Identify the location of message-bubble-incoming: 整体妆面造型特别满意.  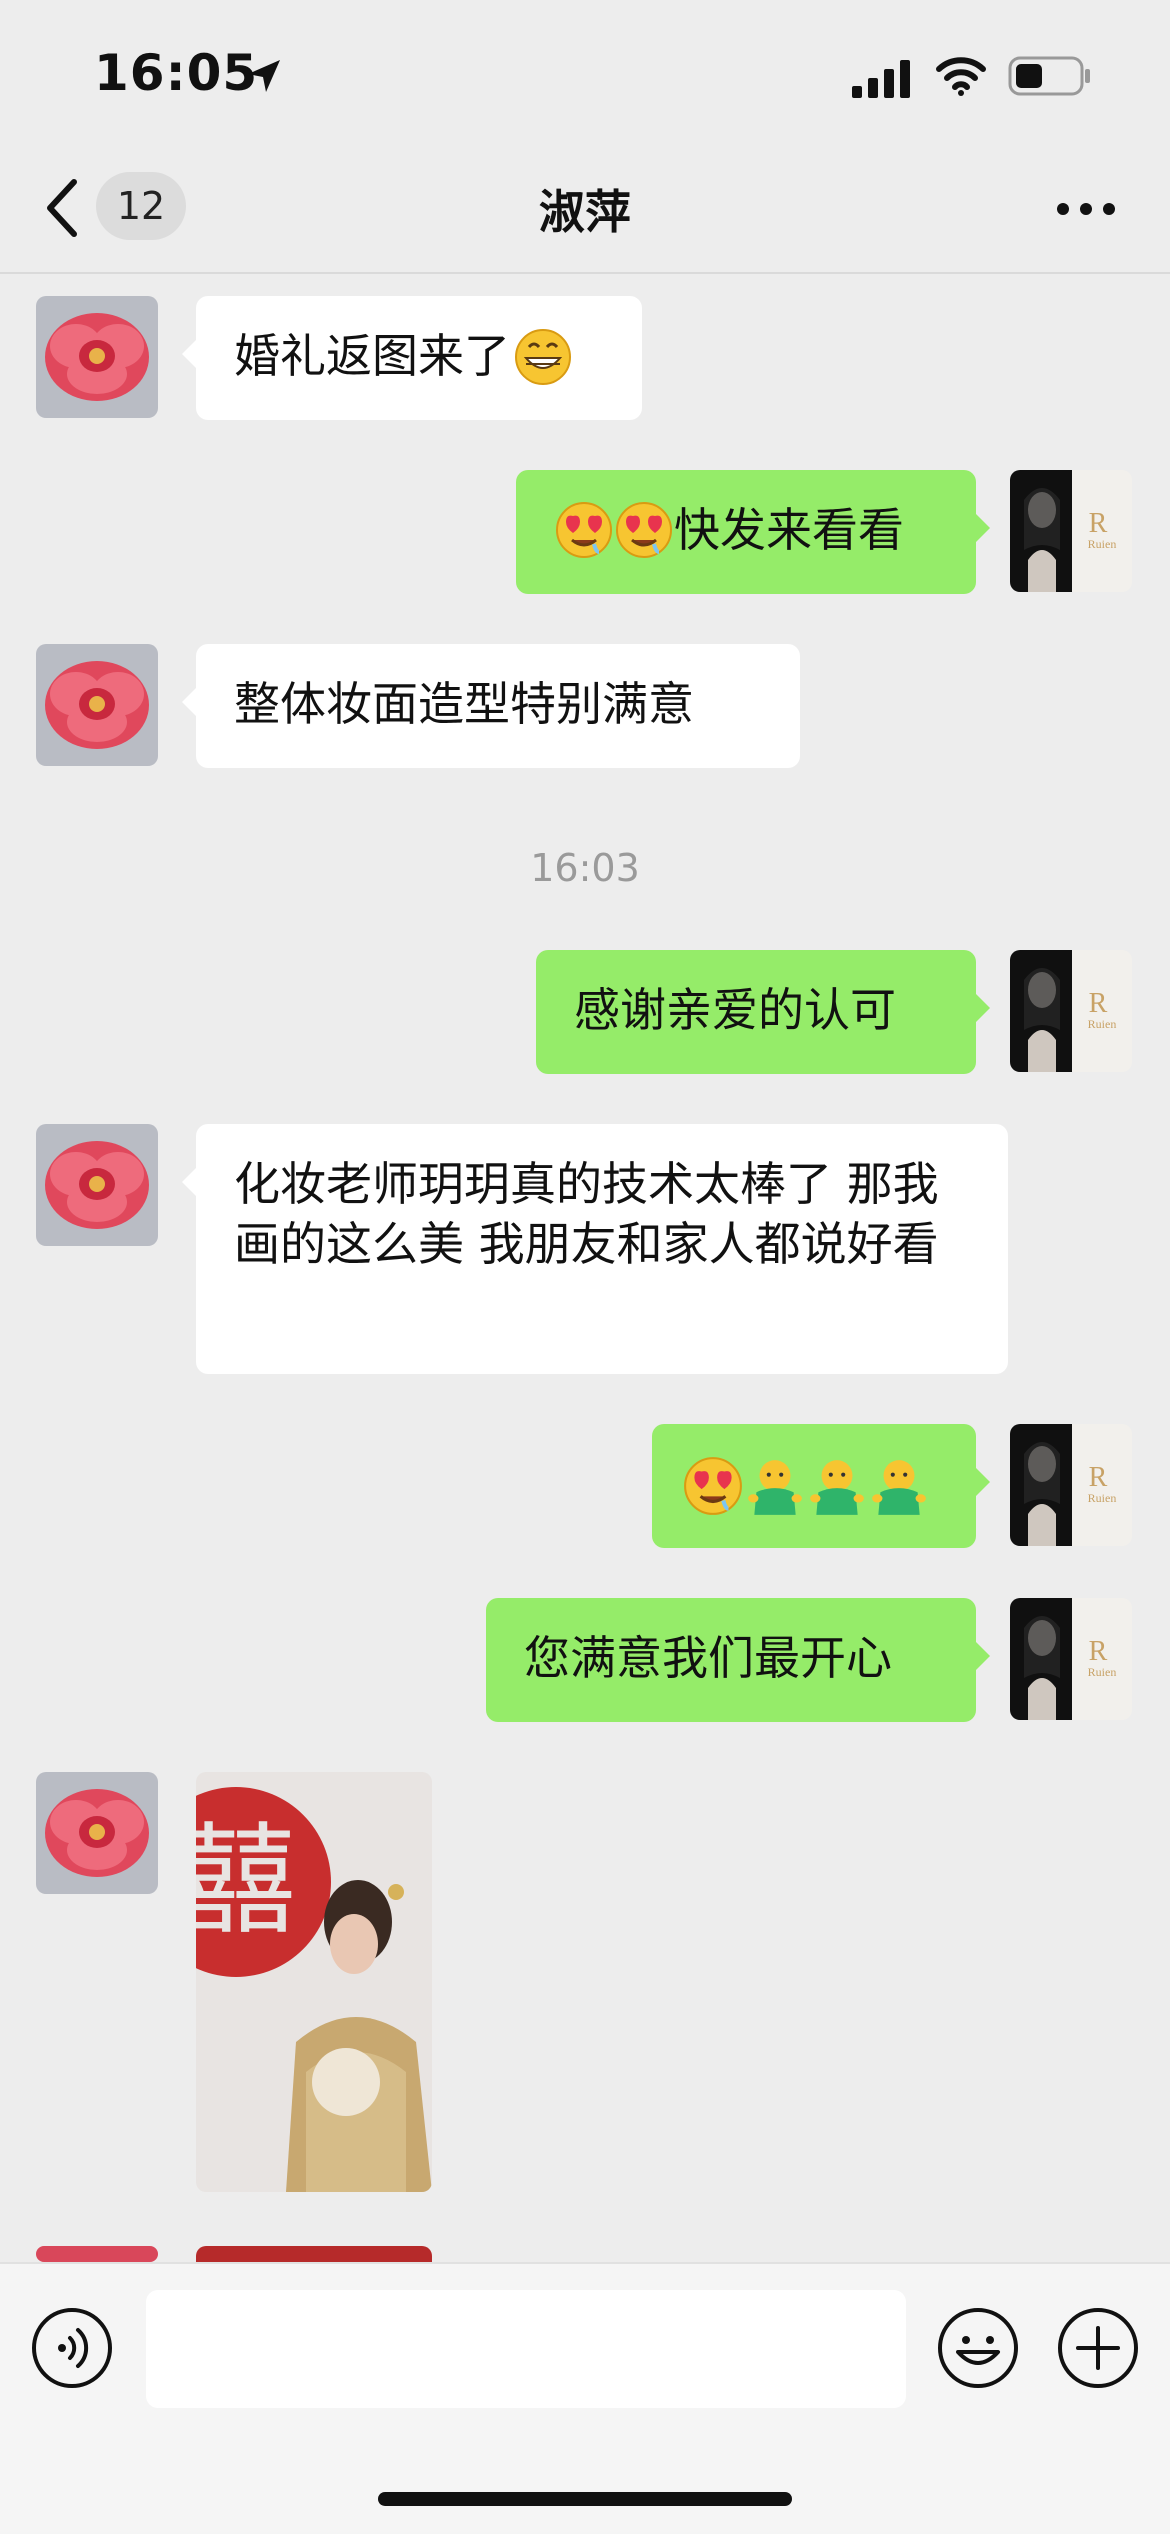
(491, 706).